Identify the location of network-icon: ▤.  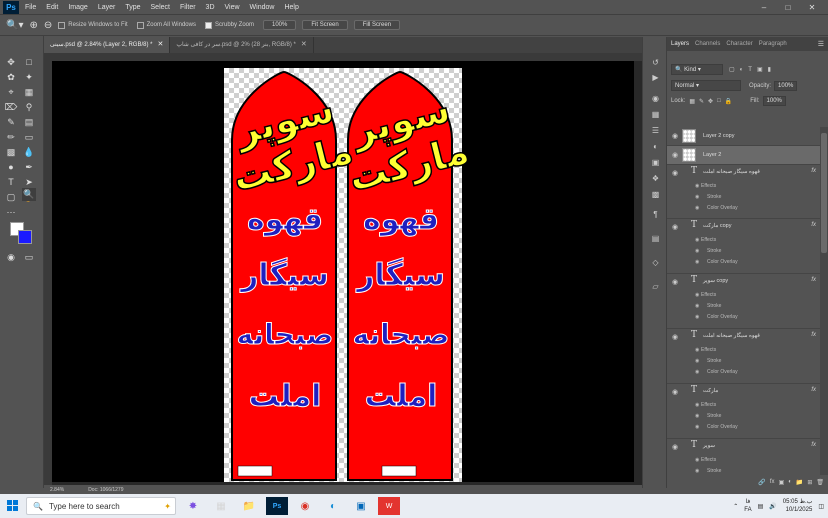
(761, 506).